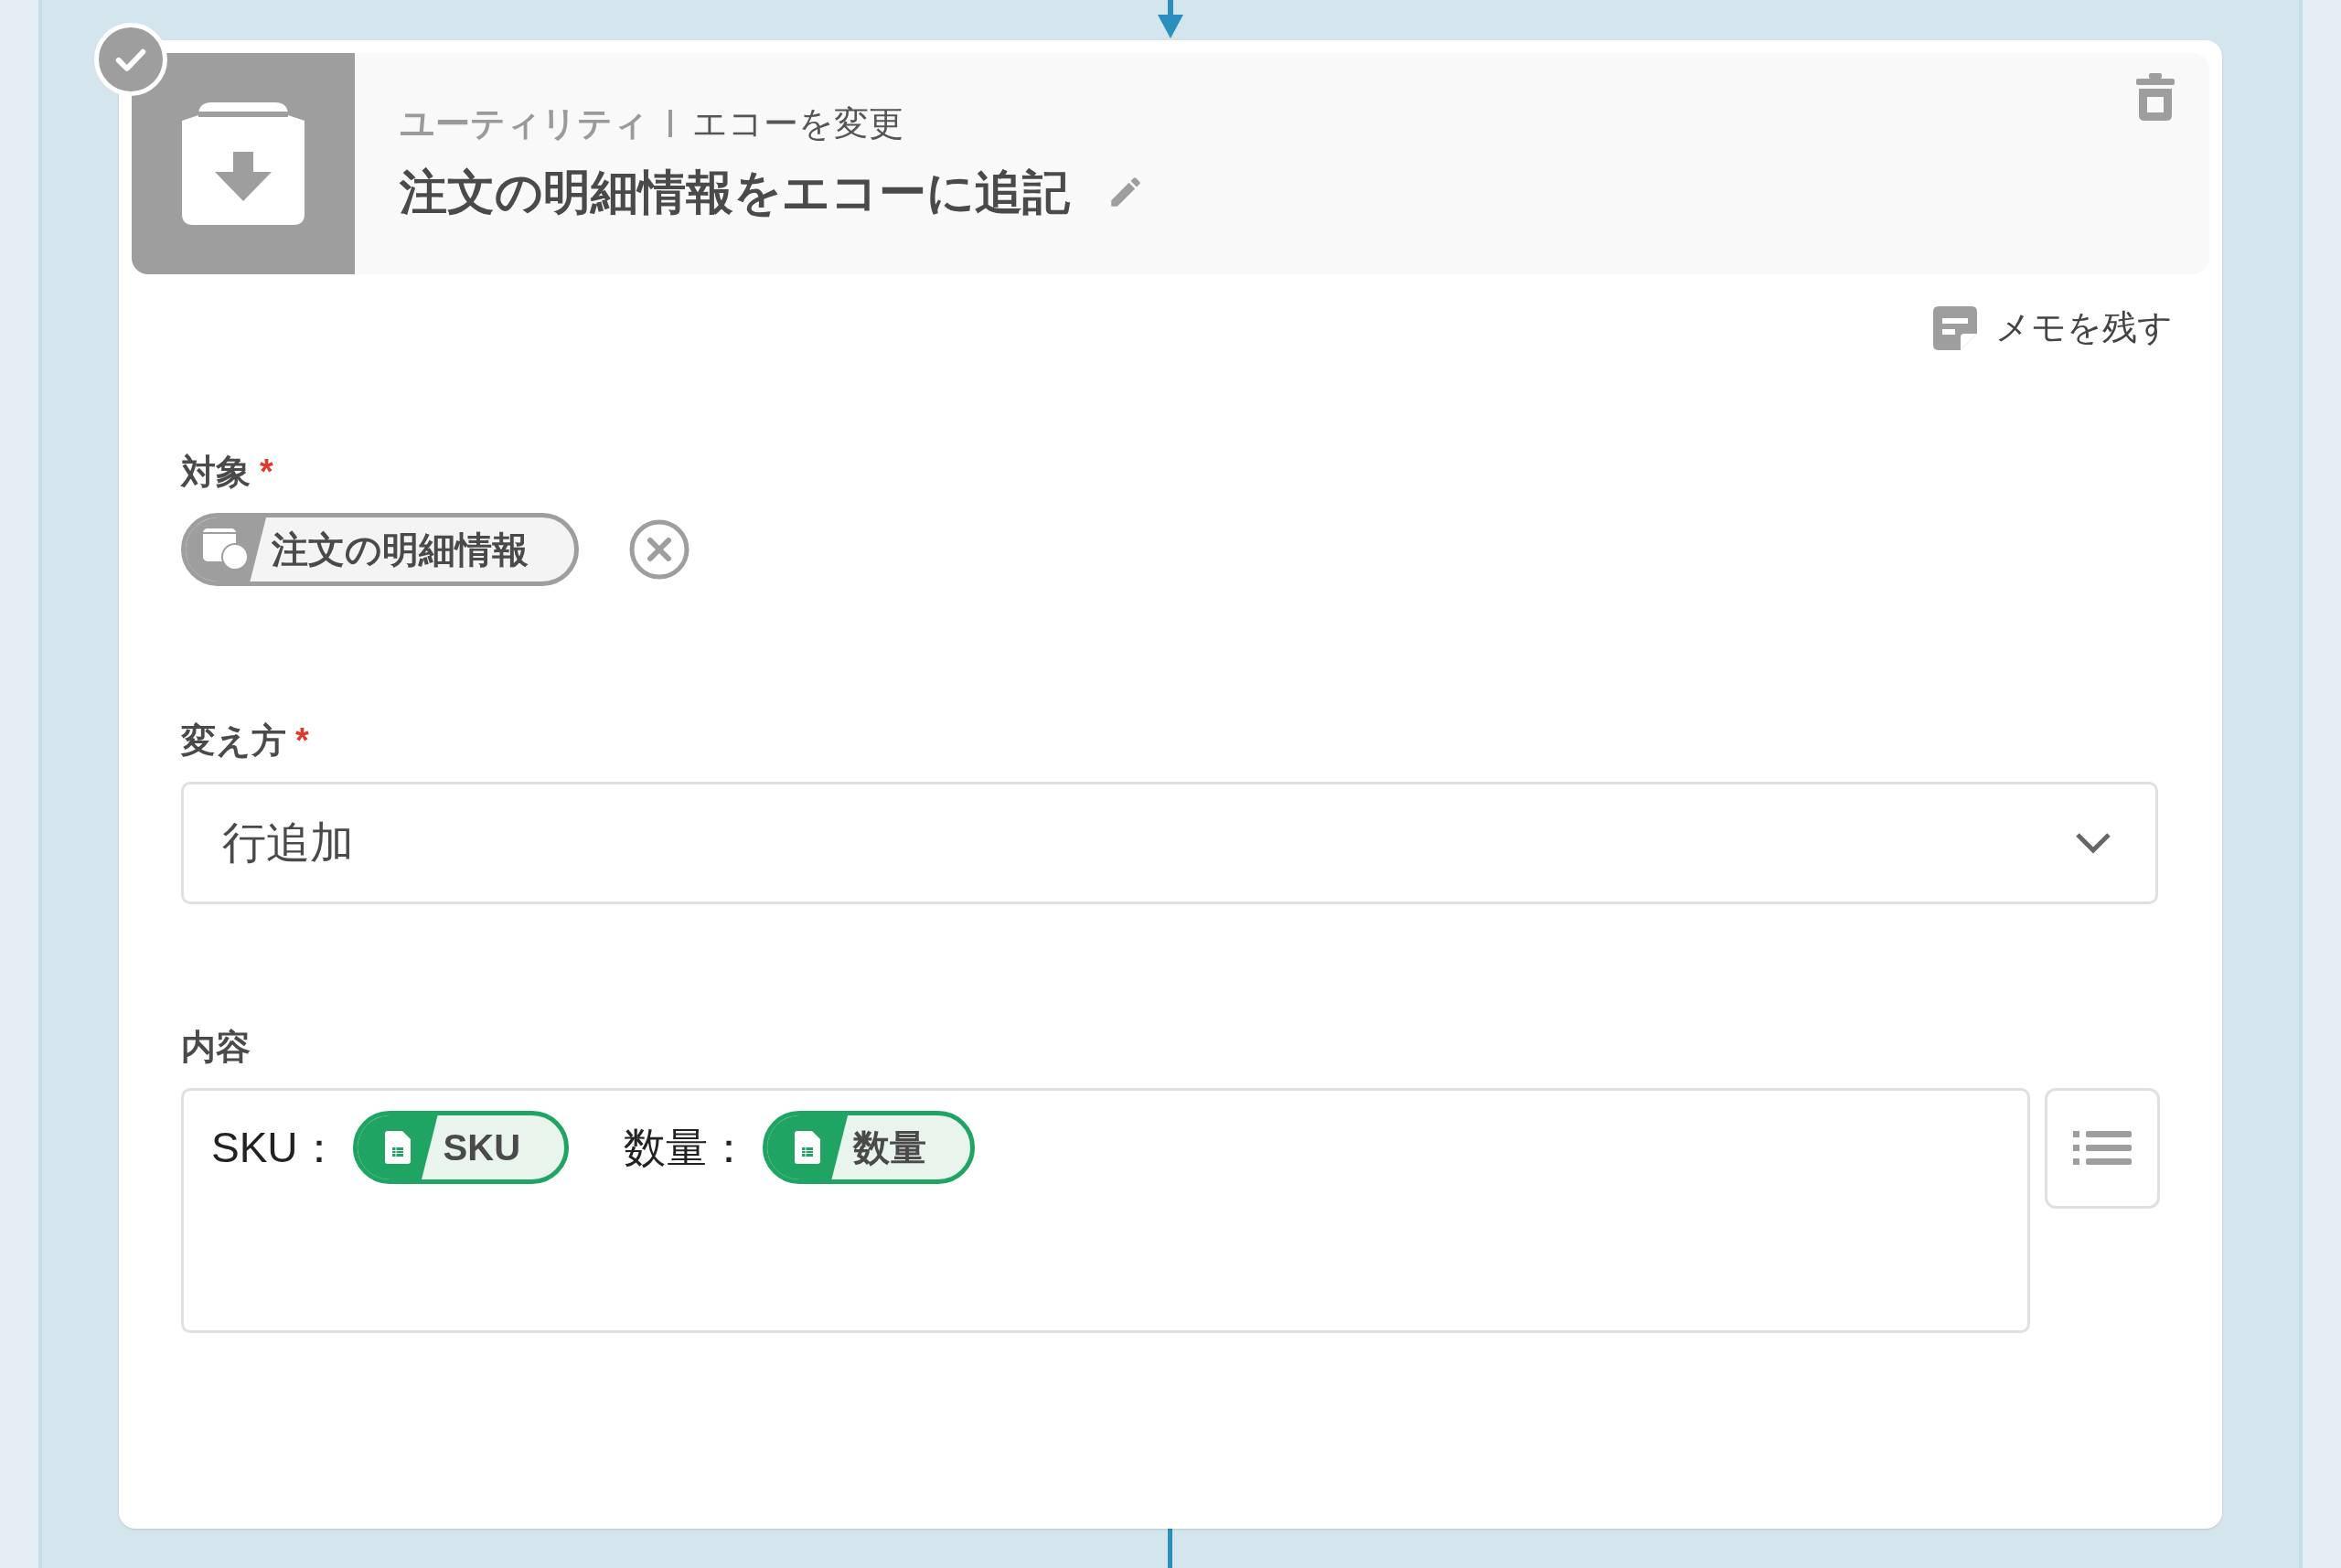 The height and width of the screenshot is (1568, 2341). I want to click on arrow-icon, so click(1171, 19).